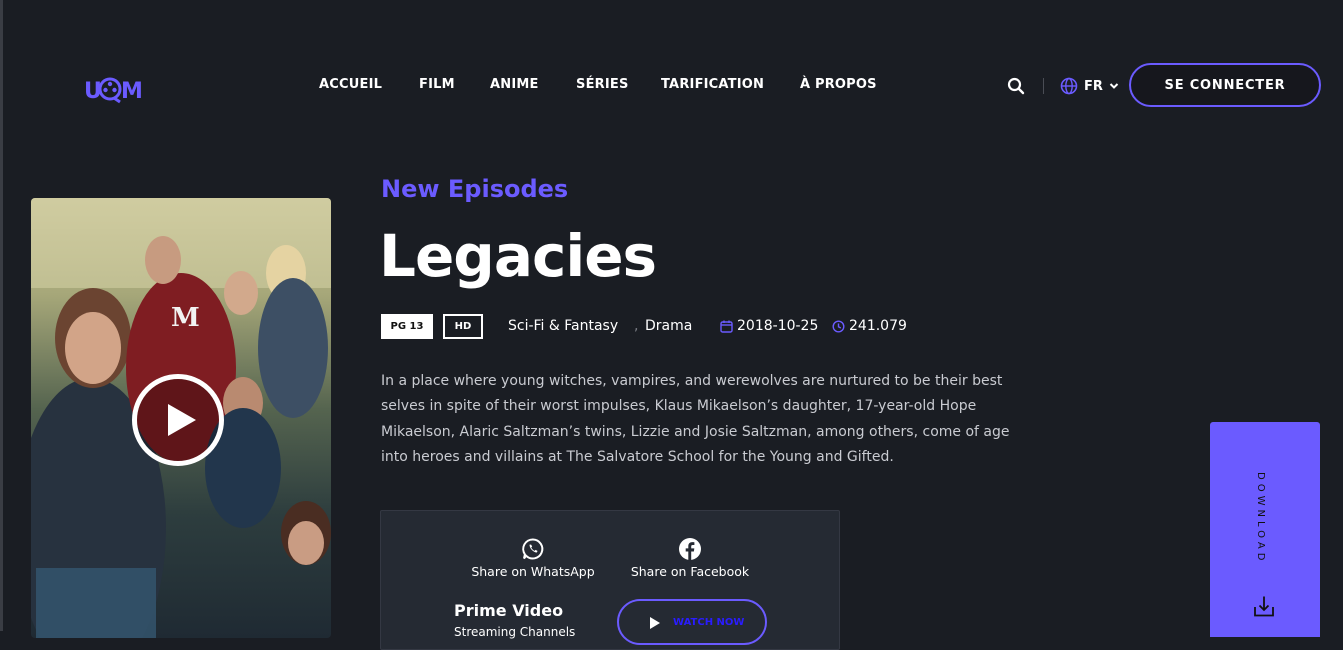 This screenshot has height=650, width=1343. Describe the element at coordinates (1, 315) in the screenshot. I see `window-edge` at that location.